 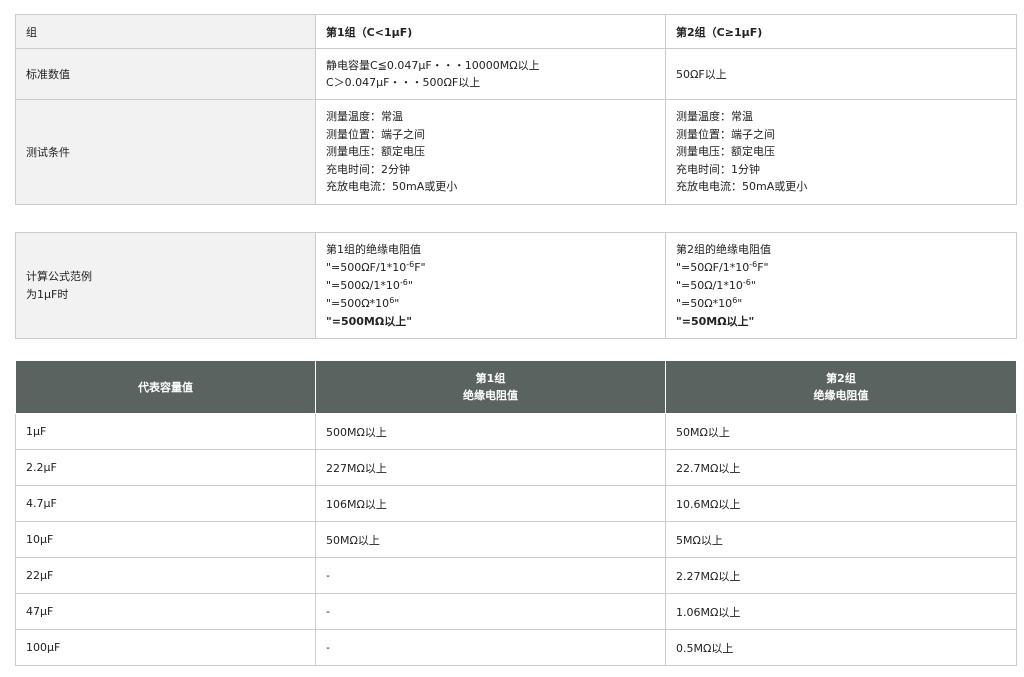 I want to click on table-row: 2.2μF 227MΩ以上 22.7MΩ以上, so click(x=516, y=467).